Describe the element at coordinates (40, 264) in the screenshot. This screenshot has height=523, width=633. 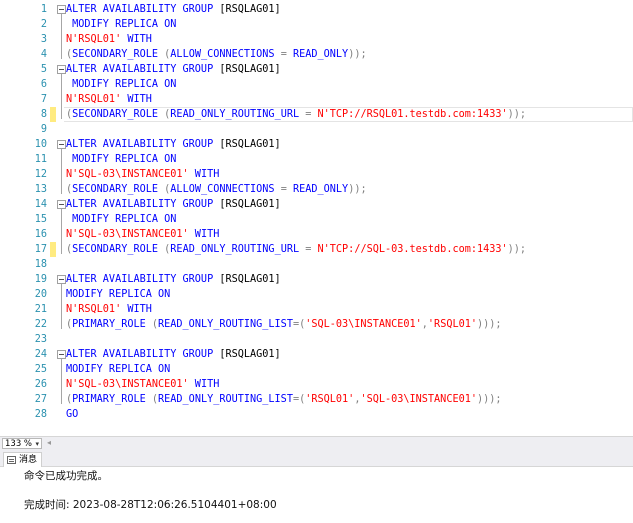
I see `line-number: 18` at that location.